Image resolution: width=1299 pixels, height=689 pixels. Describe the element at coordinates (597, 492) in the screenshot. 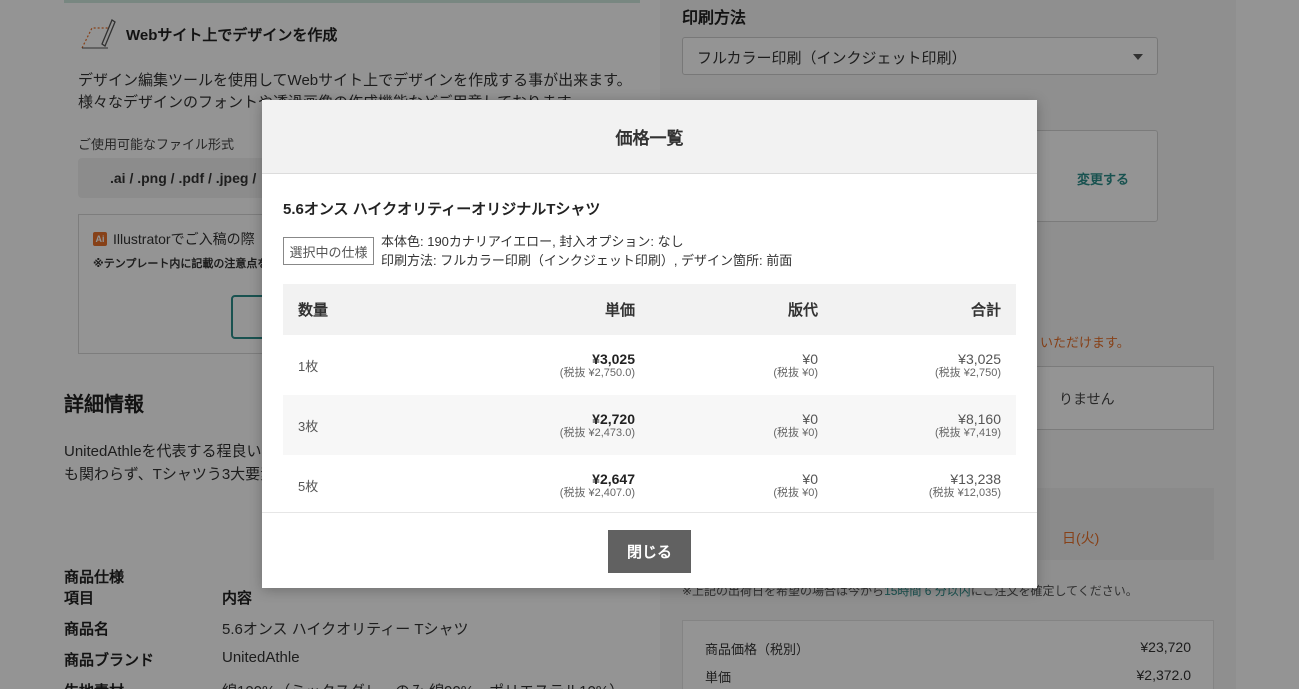

I see `unit-price-ex-tax: (税抜 ¥2,407.0)` at that location.